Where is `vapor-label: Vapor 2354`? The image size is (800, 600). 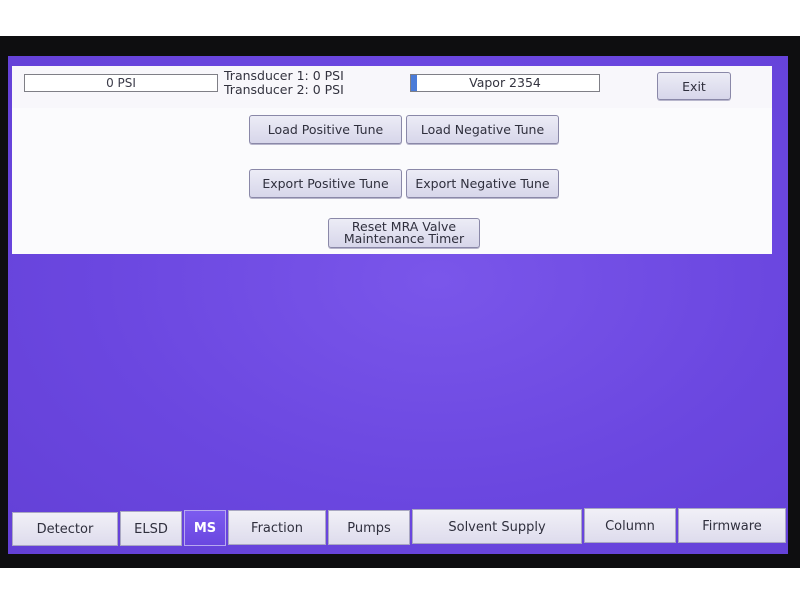 vapor-label: Vapor 2354 is located at coordinates (505, 82).